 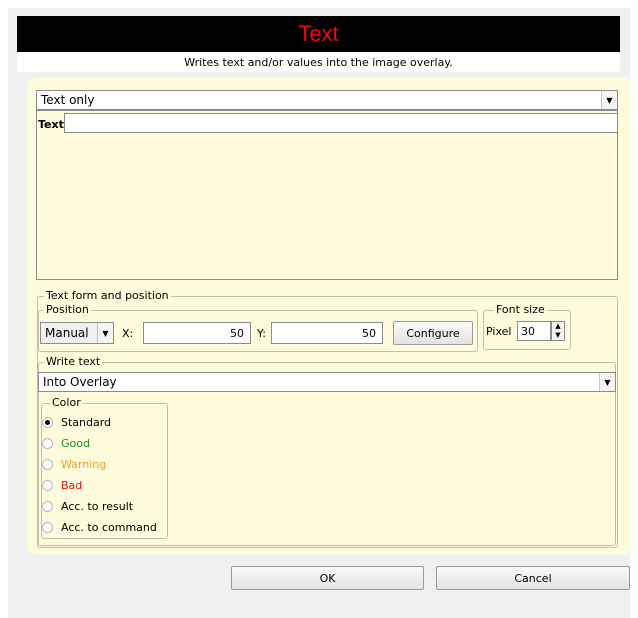 I want to click on configure-button: Configure, so click(x=433, y=333).